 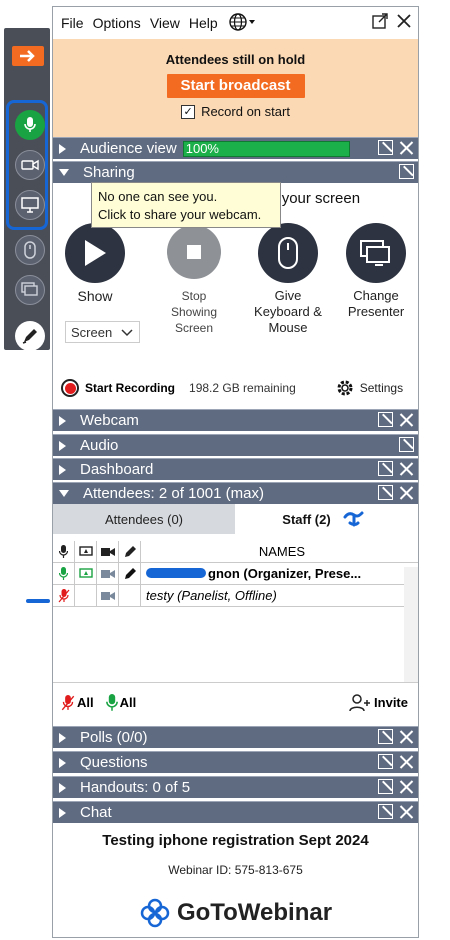 What do you see at coordinates (70, 388) in the screenshot?
I see `record-button` at bounding box center [70, 388].